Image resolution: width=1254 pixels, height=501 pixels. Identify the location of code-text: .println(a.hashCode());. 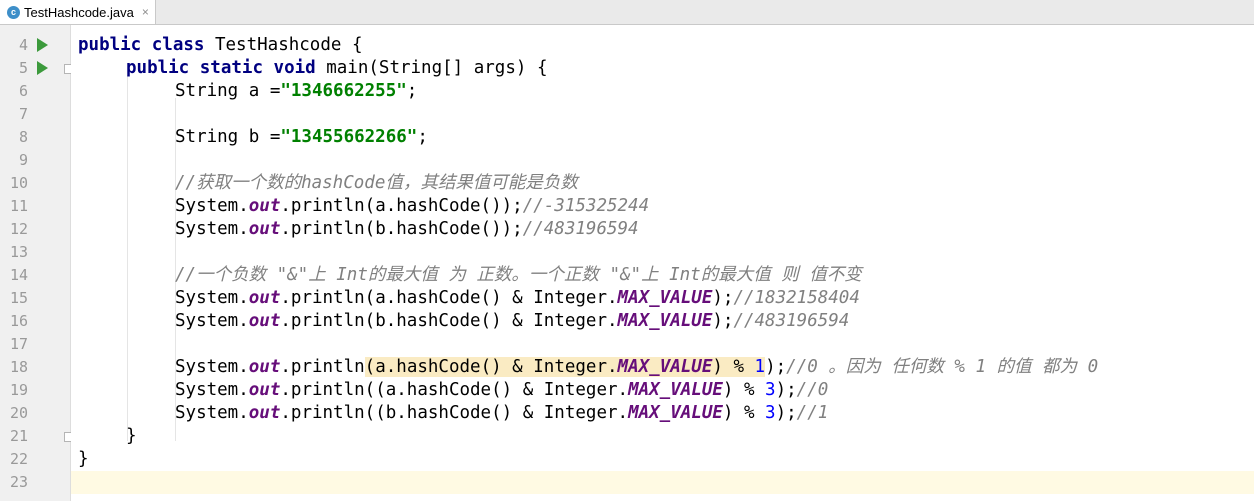
(401, 206).